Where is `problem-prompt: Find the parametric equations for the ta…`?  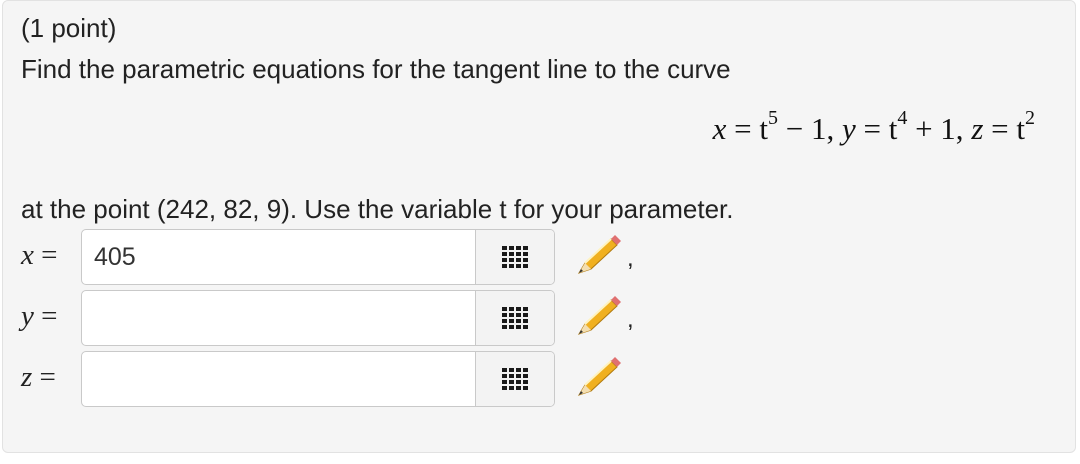
problem-prompt: Find the parametric equations for the ta… is located at coordinates (376, 69).